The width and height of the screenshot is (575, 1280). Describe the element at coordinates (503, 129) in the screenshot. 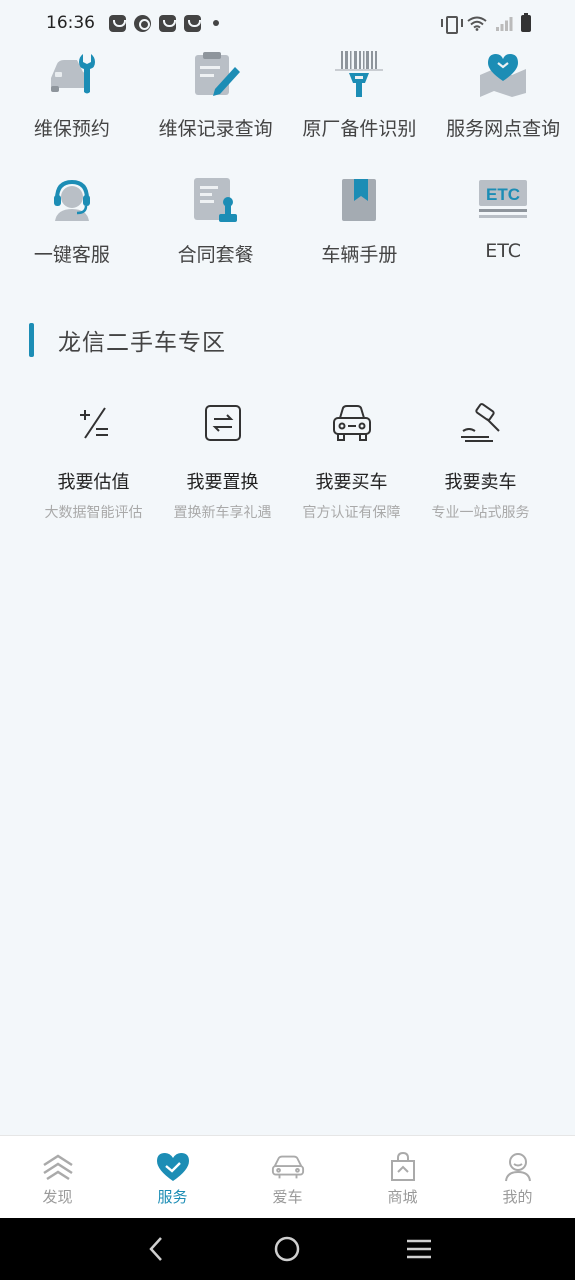

I see `service-label: 服务网点查询` at that location.